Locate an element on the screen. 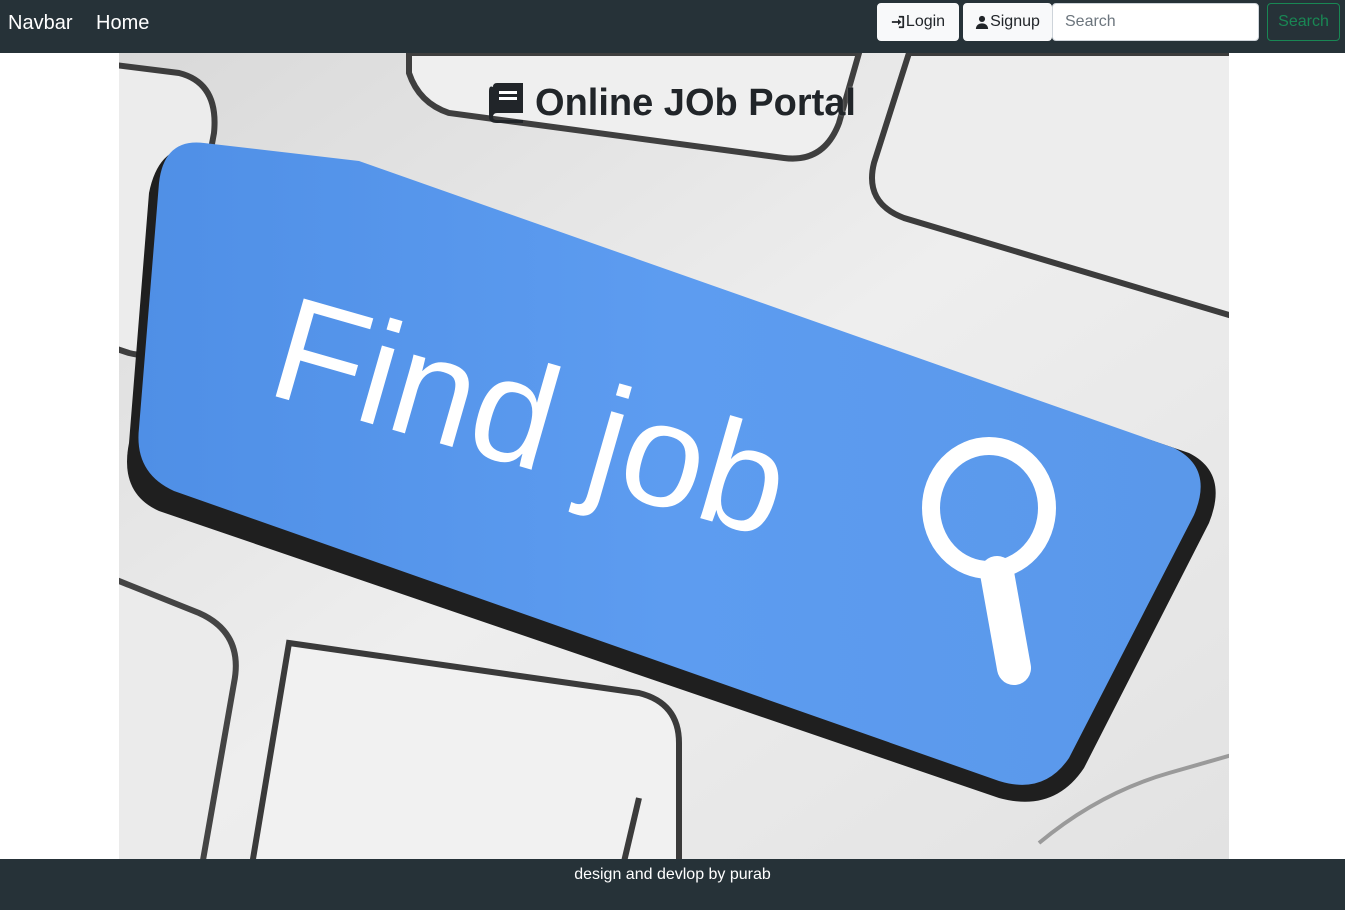  search-button: Search is located at coordinates (1303, 22).